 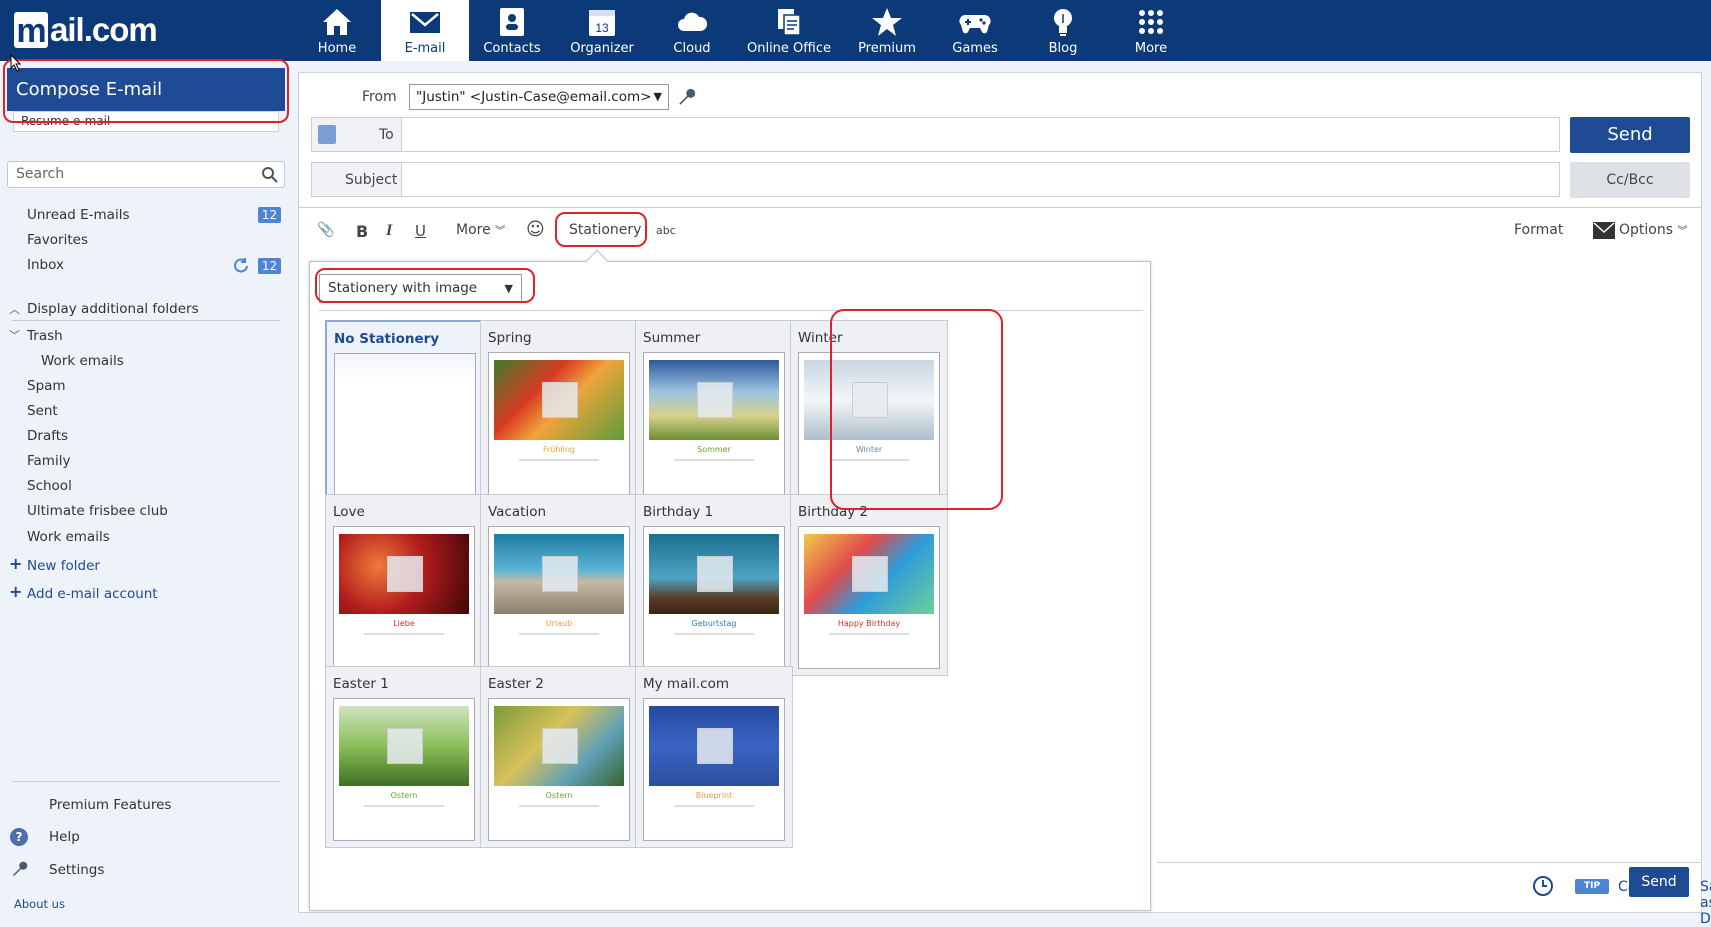 What do you see at coordinates (89, 30) in the screenshot?
I see `mailcom-logo: m ail.com` at bounding box center [89, 30].